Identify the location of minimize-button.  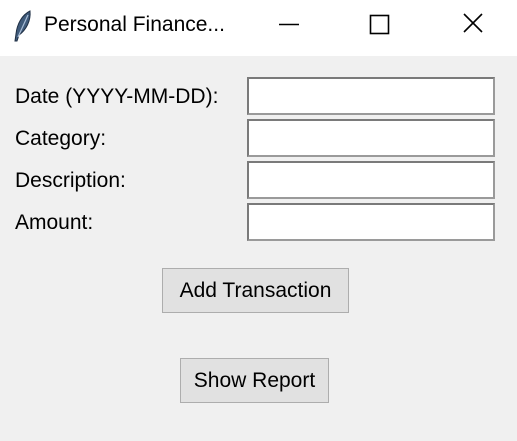
(290, 25).